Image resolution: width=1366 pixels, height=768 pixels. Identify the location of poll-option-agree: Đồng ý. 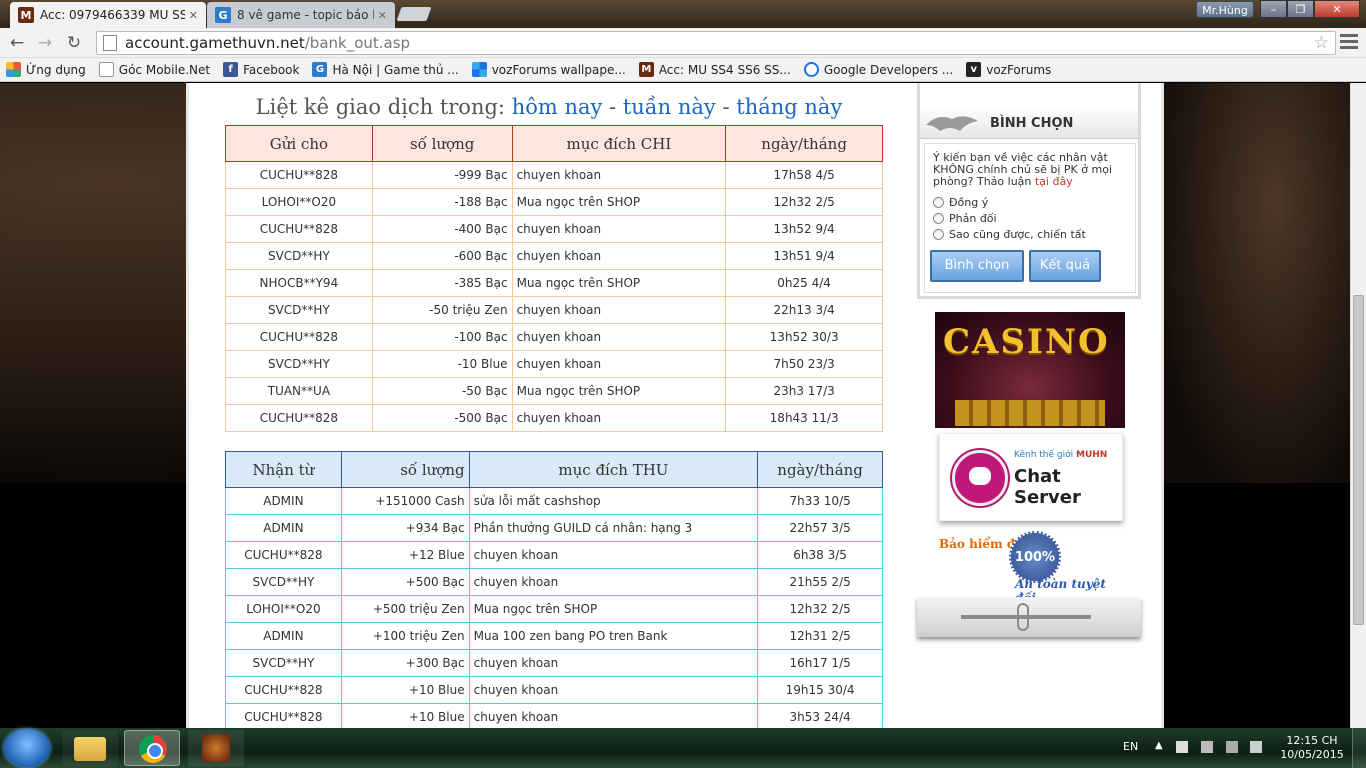
(1030, 202).